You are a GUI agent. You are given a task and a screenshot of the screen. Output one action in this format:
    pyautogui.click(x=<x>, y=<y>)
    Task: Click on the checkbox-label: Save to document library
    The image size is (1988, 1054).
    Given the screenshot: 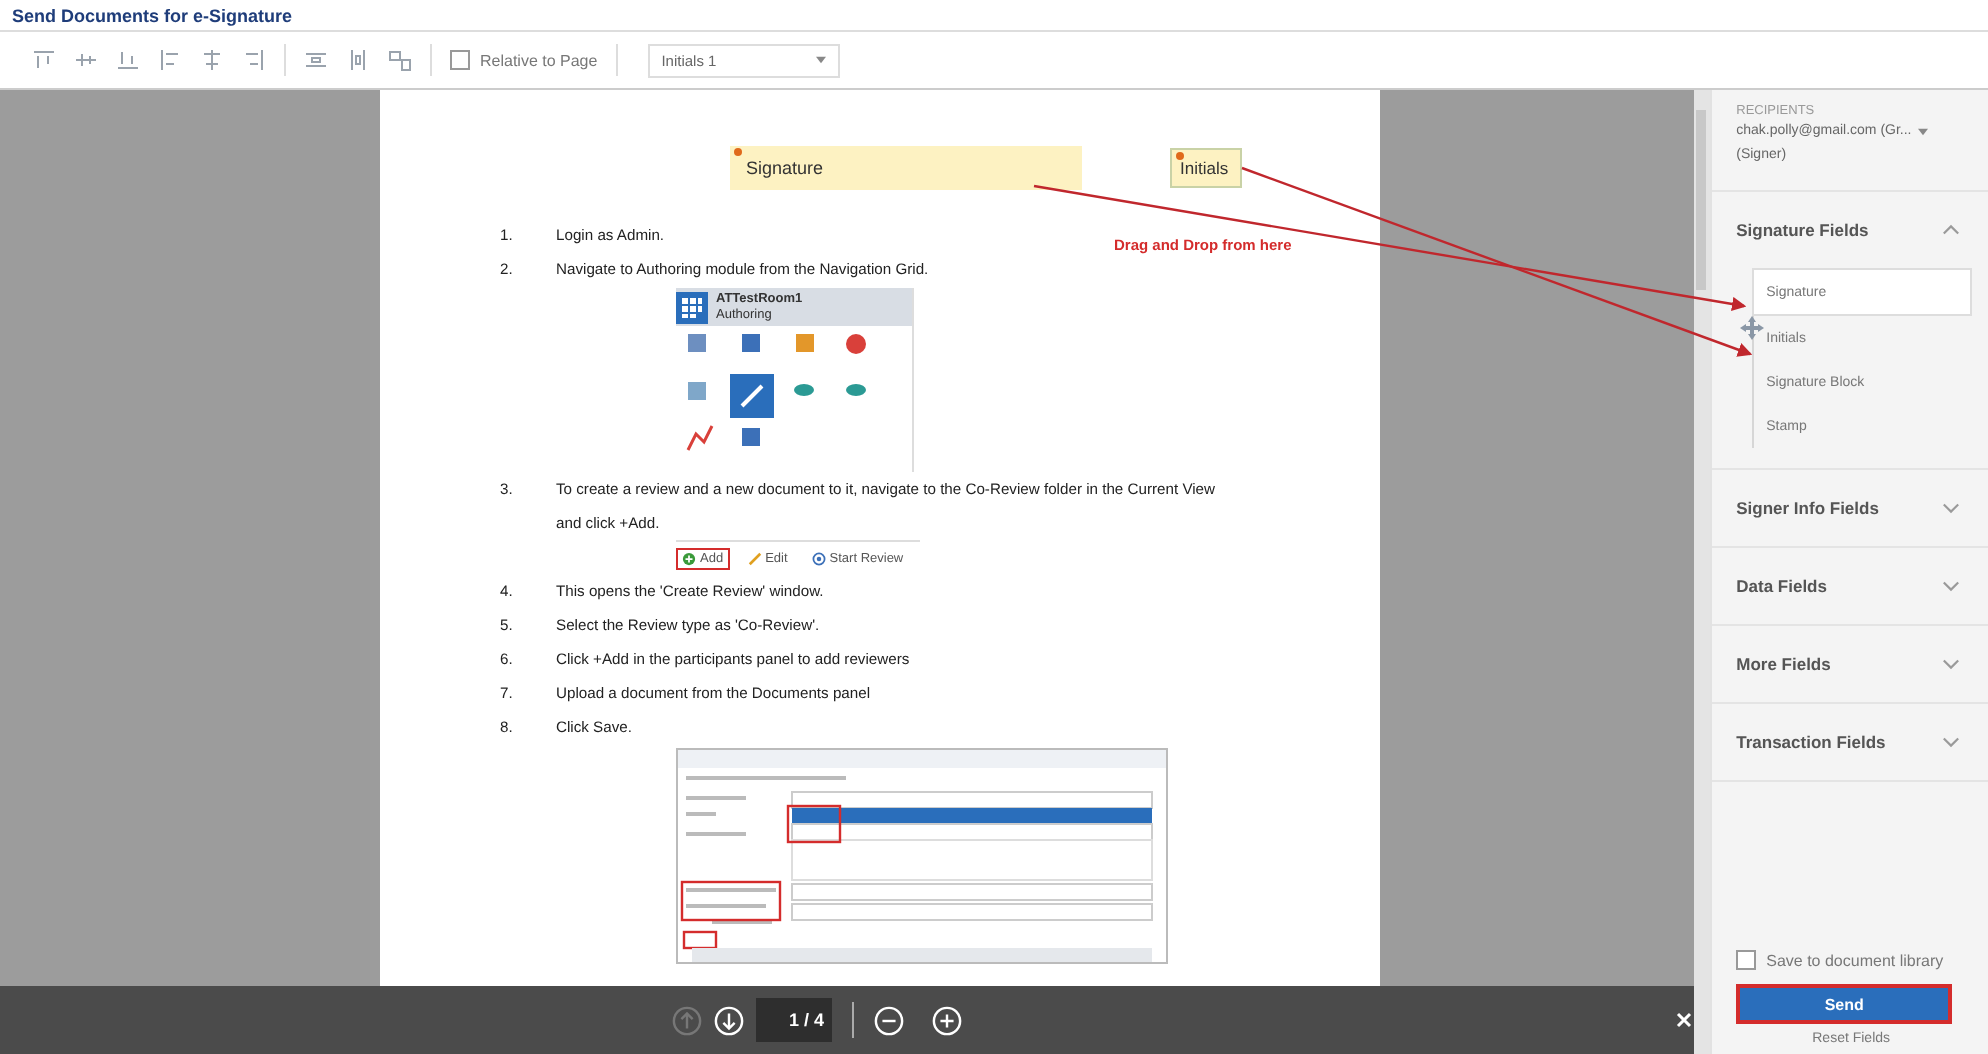 What is the action you would take?
    pyautogui.click(x=1855, y=960)
    